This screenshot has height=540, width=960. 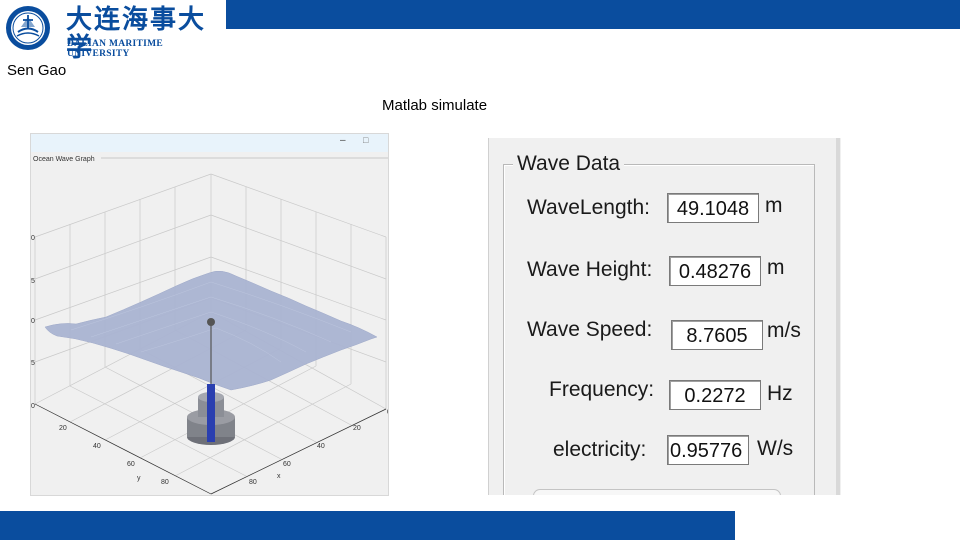 What do you see at coordinates (253, 482) in the screenshot?
I see `x-tick-label: 80` at bounding box center [253, 482].